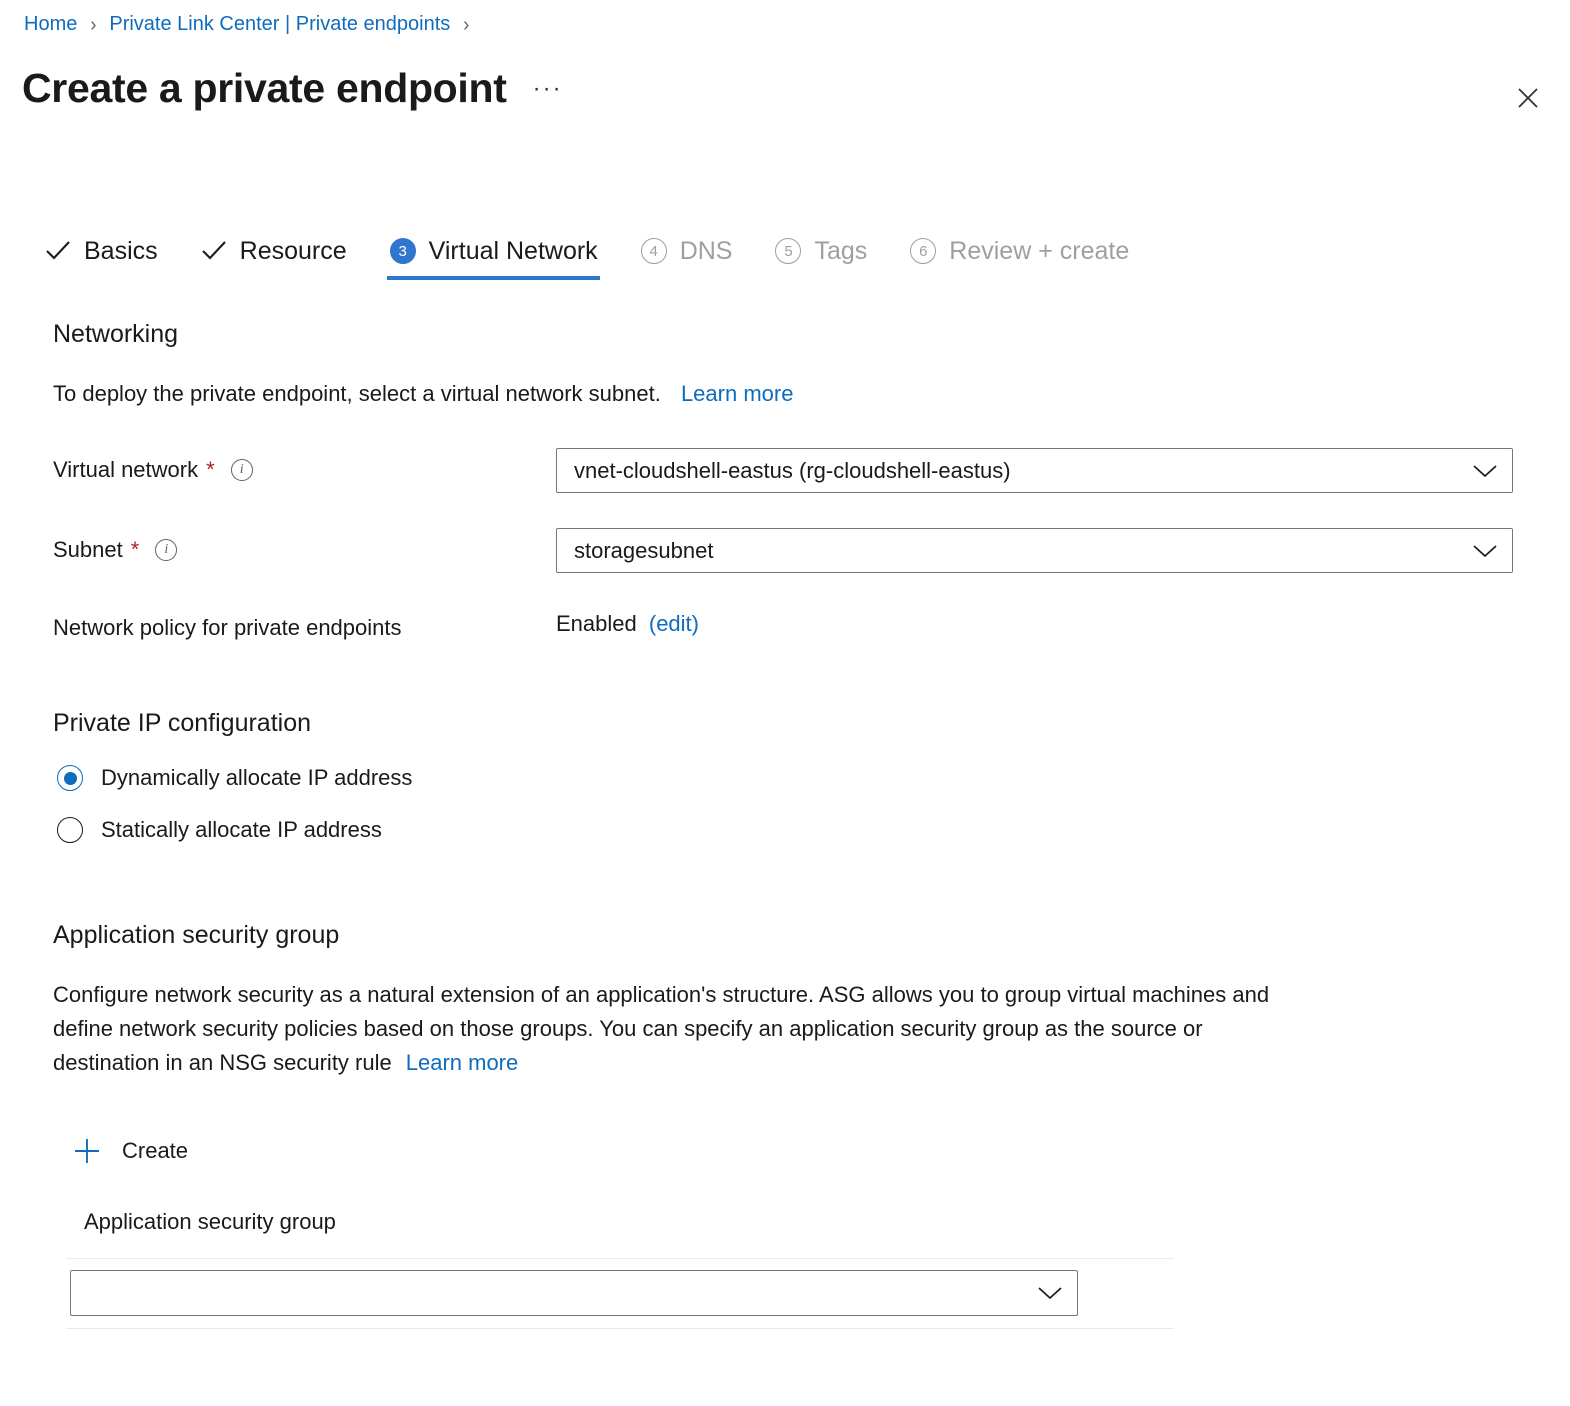 This screenshot has width=1570, height=1406. Describe the element at coordinates (1034, 550) in the screenshot. I see `subnet-dropdown: storagesubnet` at that location.